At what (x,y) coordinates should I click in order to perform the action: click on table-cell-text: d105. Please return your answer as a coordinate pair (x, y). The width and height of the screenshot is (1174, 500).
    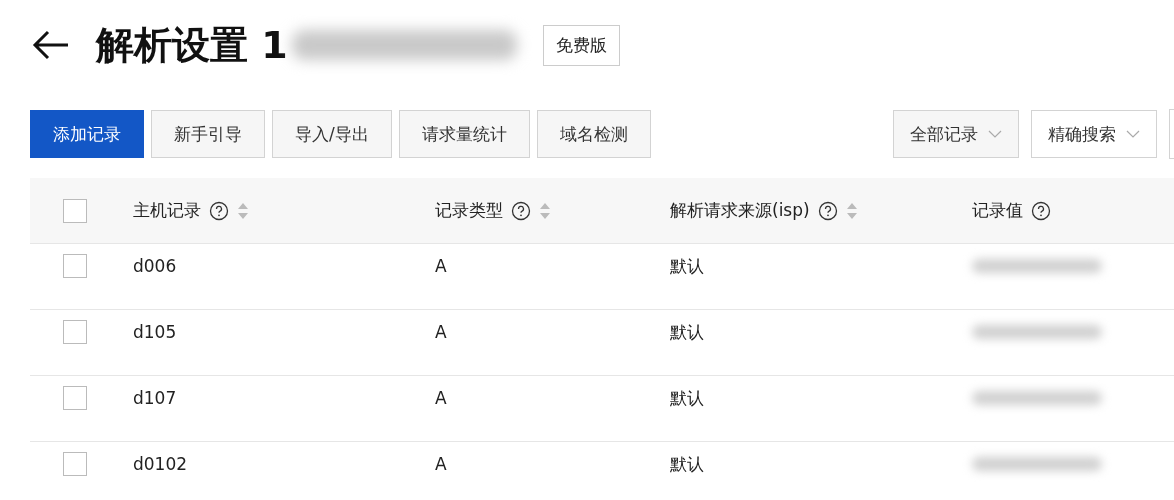
    Looking at the image, I should click on (155, 332).